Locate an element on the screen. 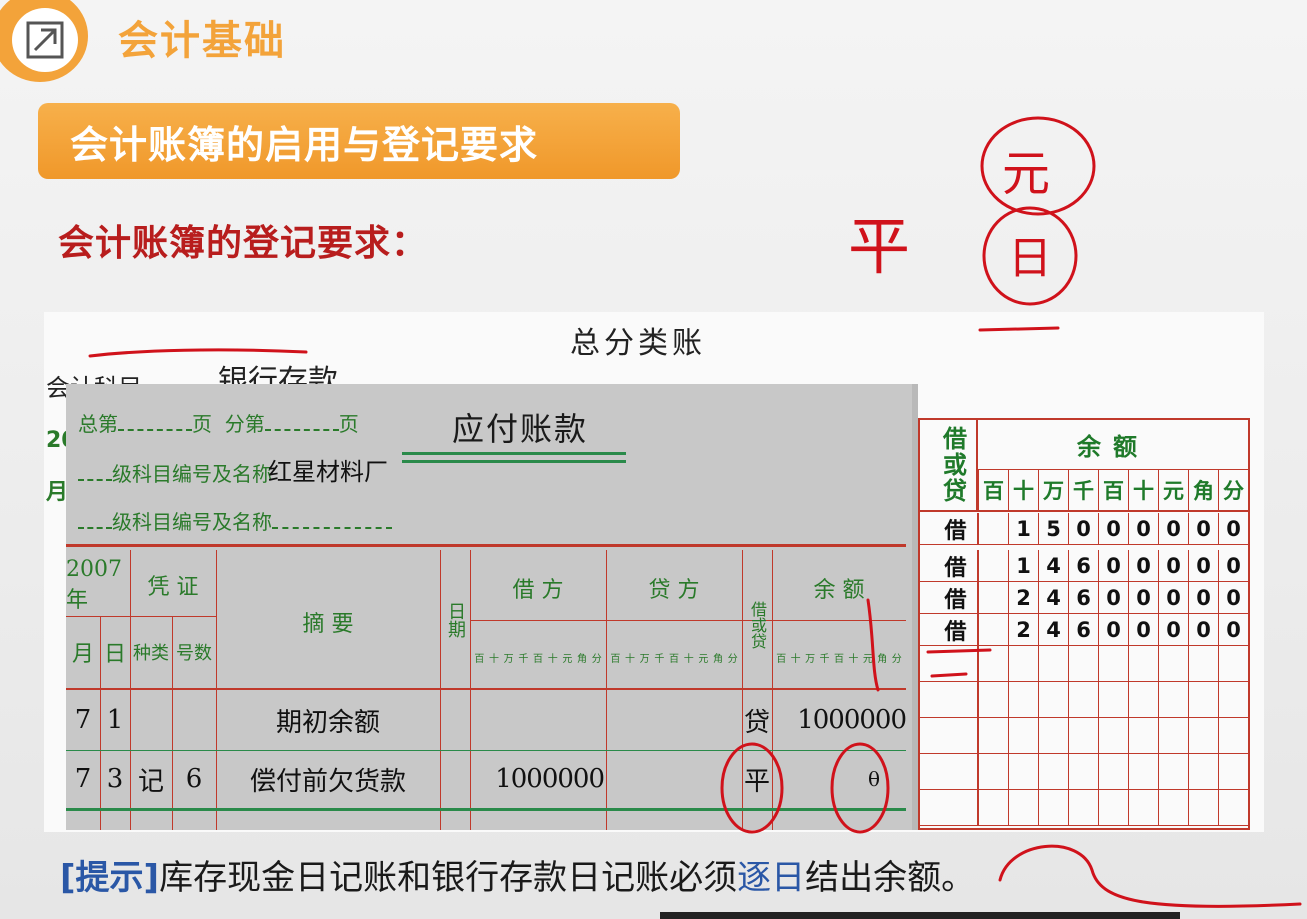 The image size is (1307, 919). credit-unit-row: 百十万千百十元角分 is located at coordinates (674, 659).